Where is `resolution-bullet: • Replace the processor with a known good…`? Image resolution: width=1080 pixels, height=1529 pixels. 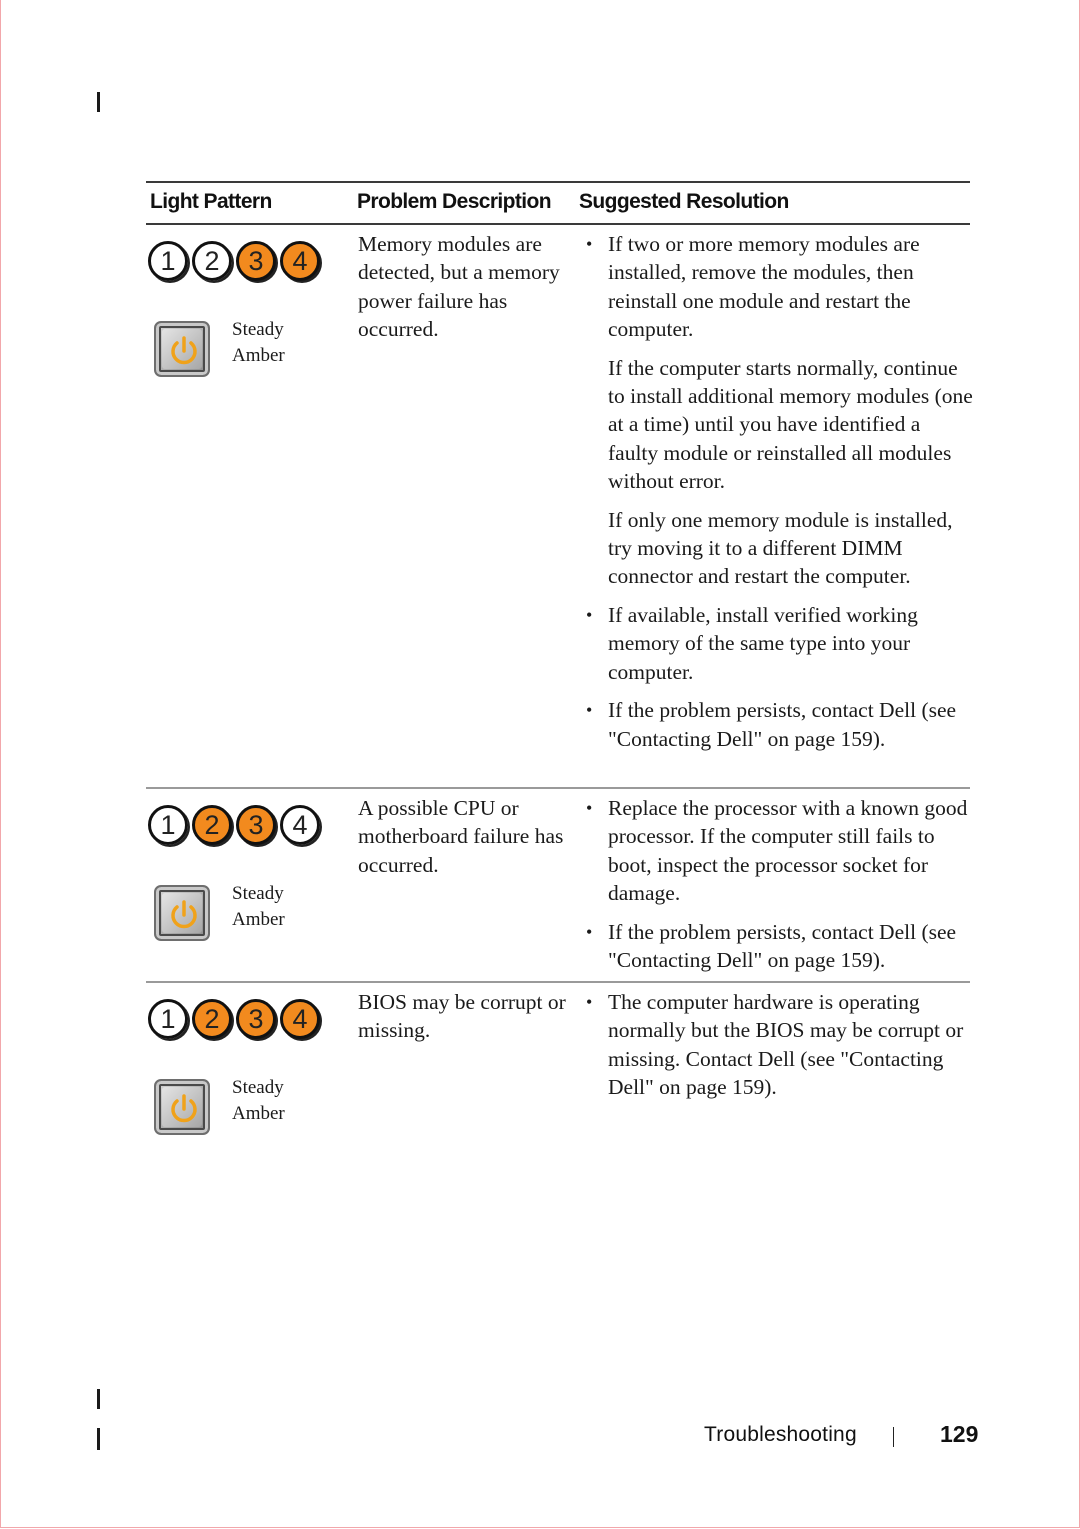 resolution-bullet: • Replace the processor with a known good… is located at coordinates (777, 851).